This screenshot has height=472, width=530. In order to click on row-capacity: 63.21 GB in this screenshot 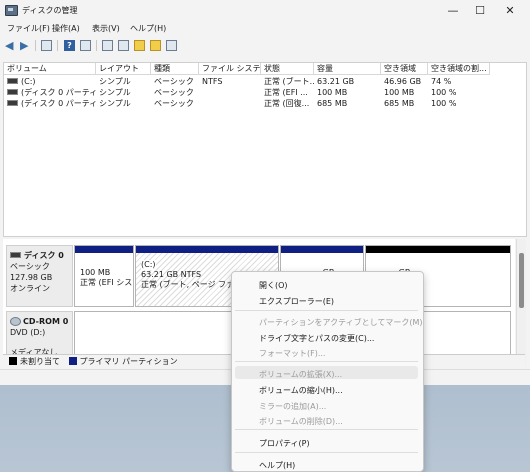, I will do `click(336, 81)`.